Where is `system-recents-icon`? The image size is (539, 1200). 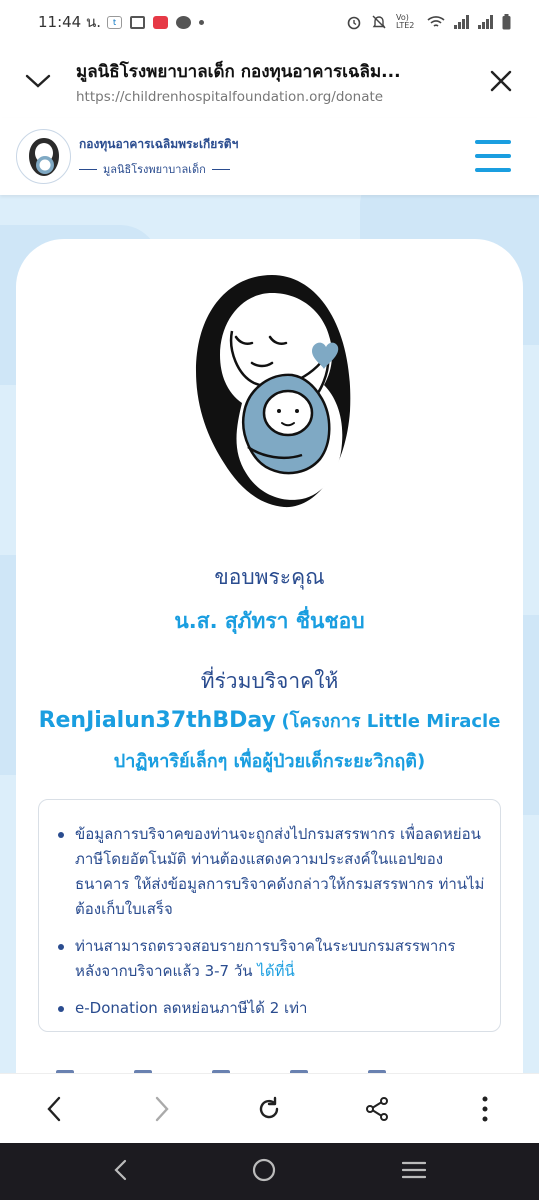
system-recents-icon is located at coordinates (414, 1169).